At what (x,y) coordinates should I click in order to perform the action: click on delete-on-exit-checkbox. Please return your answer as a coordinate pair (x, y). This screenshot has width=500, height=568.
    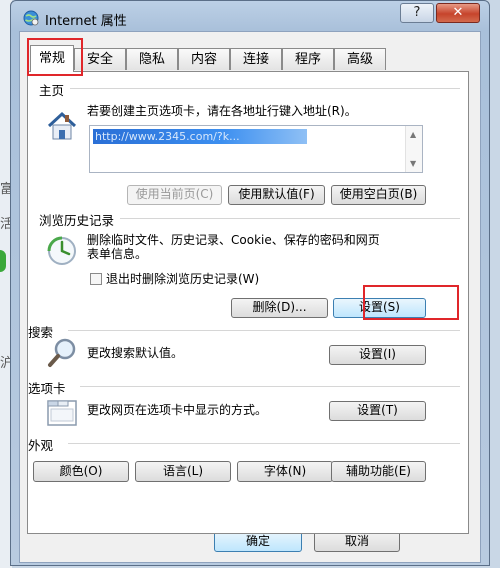
    Looking at the image, I should click on (96, 279).